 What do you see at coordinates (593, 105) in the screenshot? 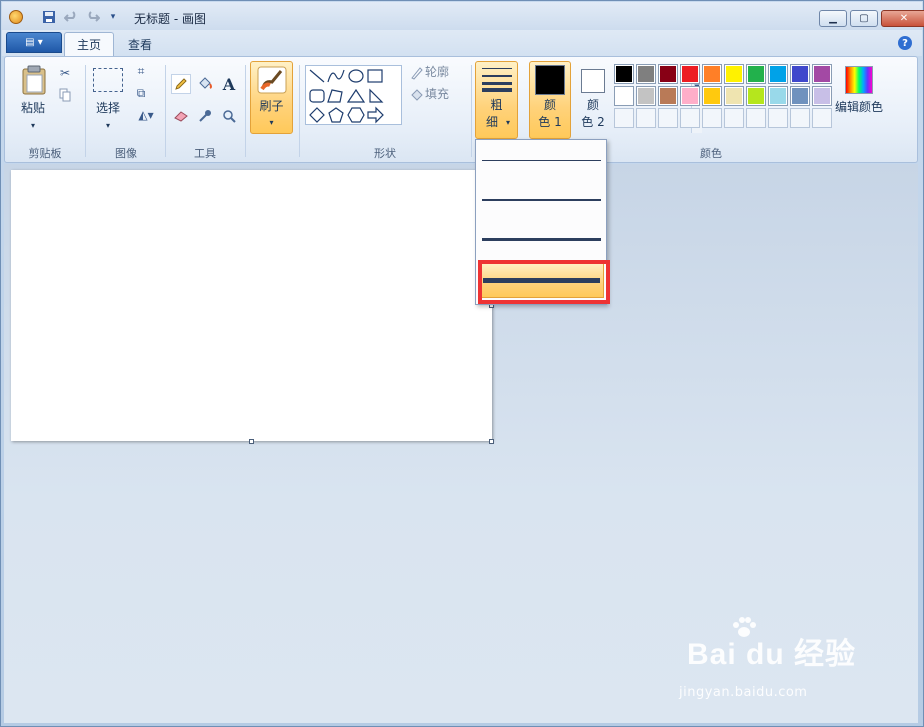
I see `color2-label-1: 颜` at bounding box center [593, 105].